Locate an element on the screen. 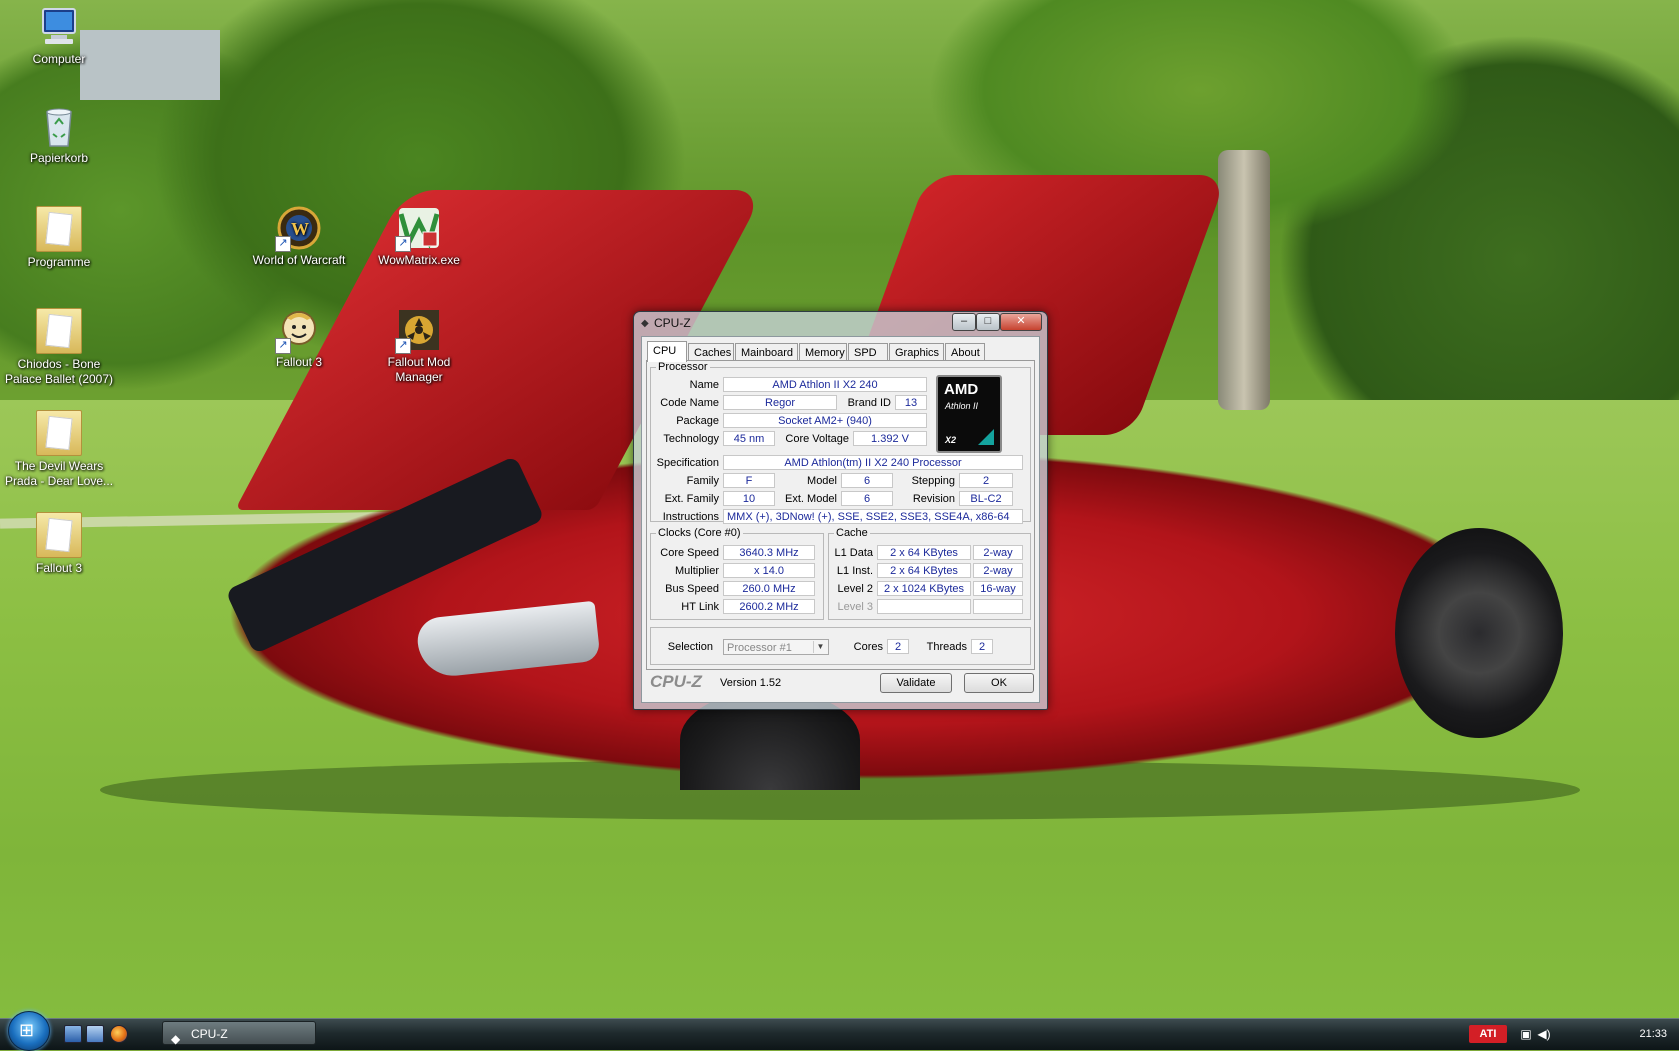  level2-way-value: 16-way is located at coordinates (998, 588).